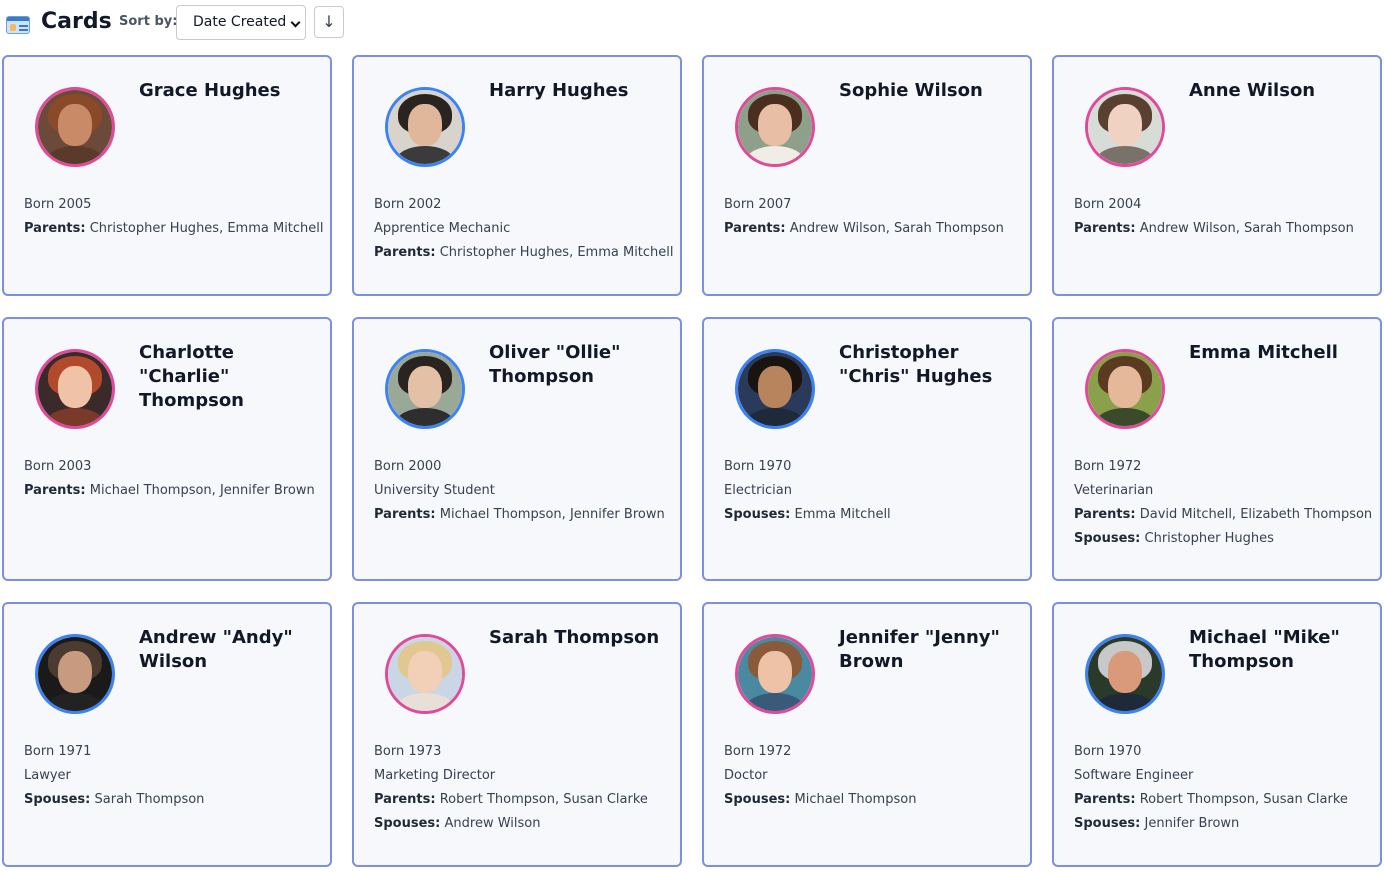  Describe the element at coordinates (1192, 823) in the screenshot. I see `spouses-value: Jennifer Brown` at that location.